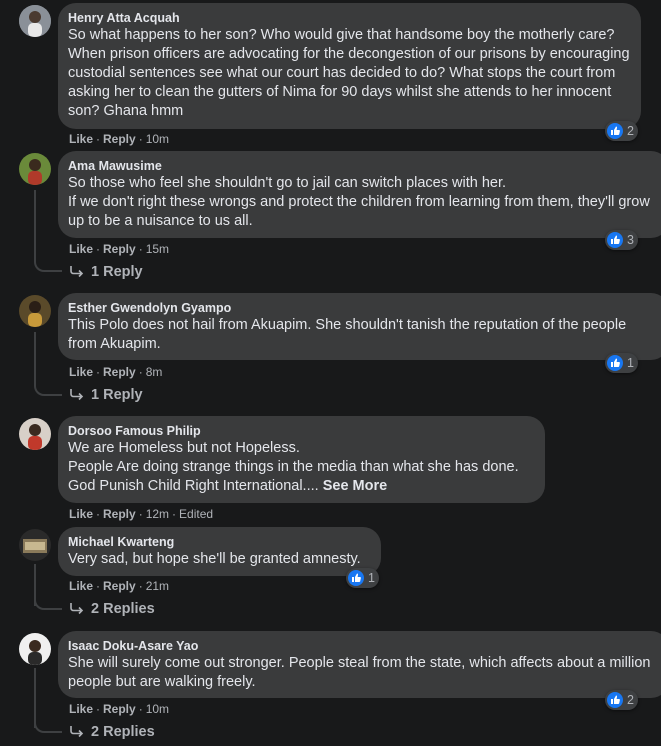 The height and width of the screenshot is (746, 661). What do you see at coordinates (363, 308) in the screenshot?
I see `comment-author: Esther Gwendolyn Gyampo` at bounding box center [363, 308].